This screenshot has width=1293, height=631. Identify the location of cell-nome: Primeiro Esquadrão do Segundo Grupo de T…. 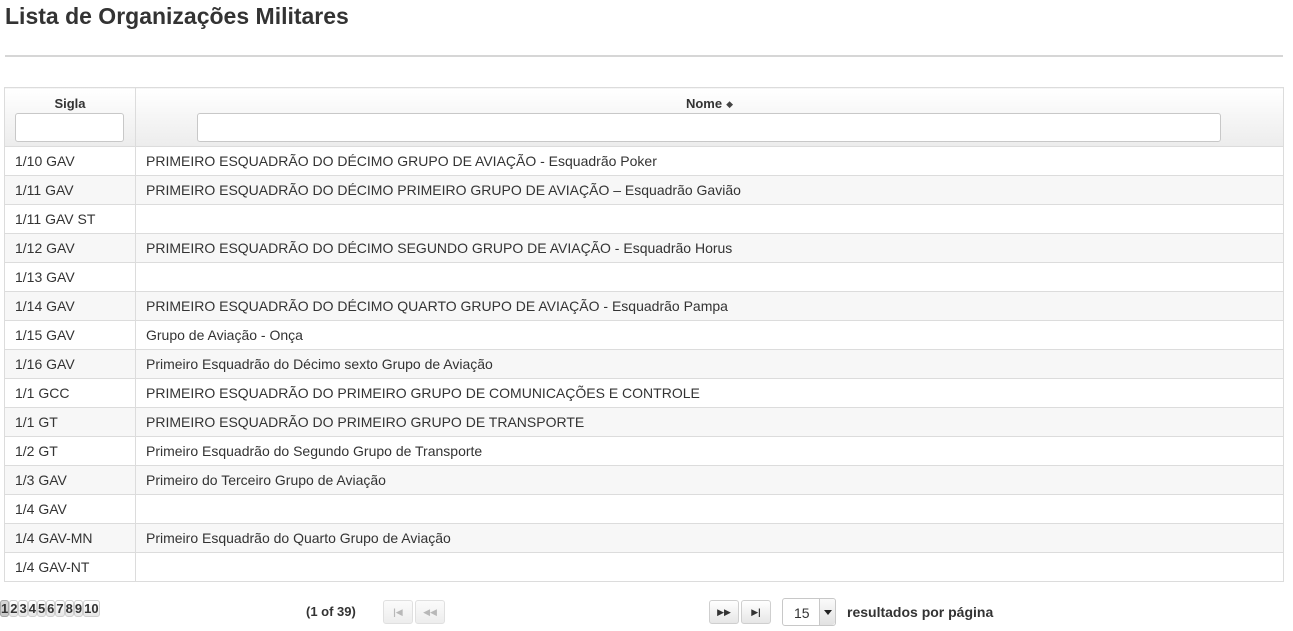
(709, 451).